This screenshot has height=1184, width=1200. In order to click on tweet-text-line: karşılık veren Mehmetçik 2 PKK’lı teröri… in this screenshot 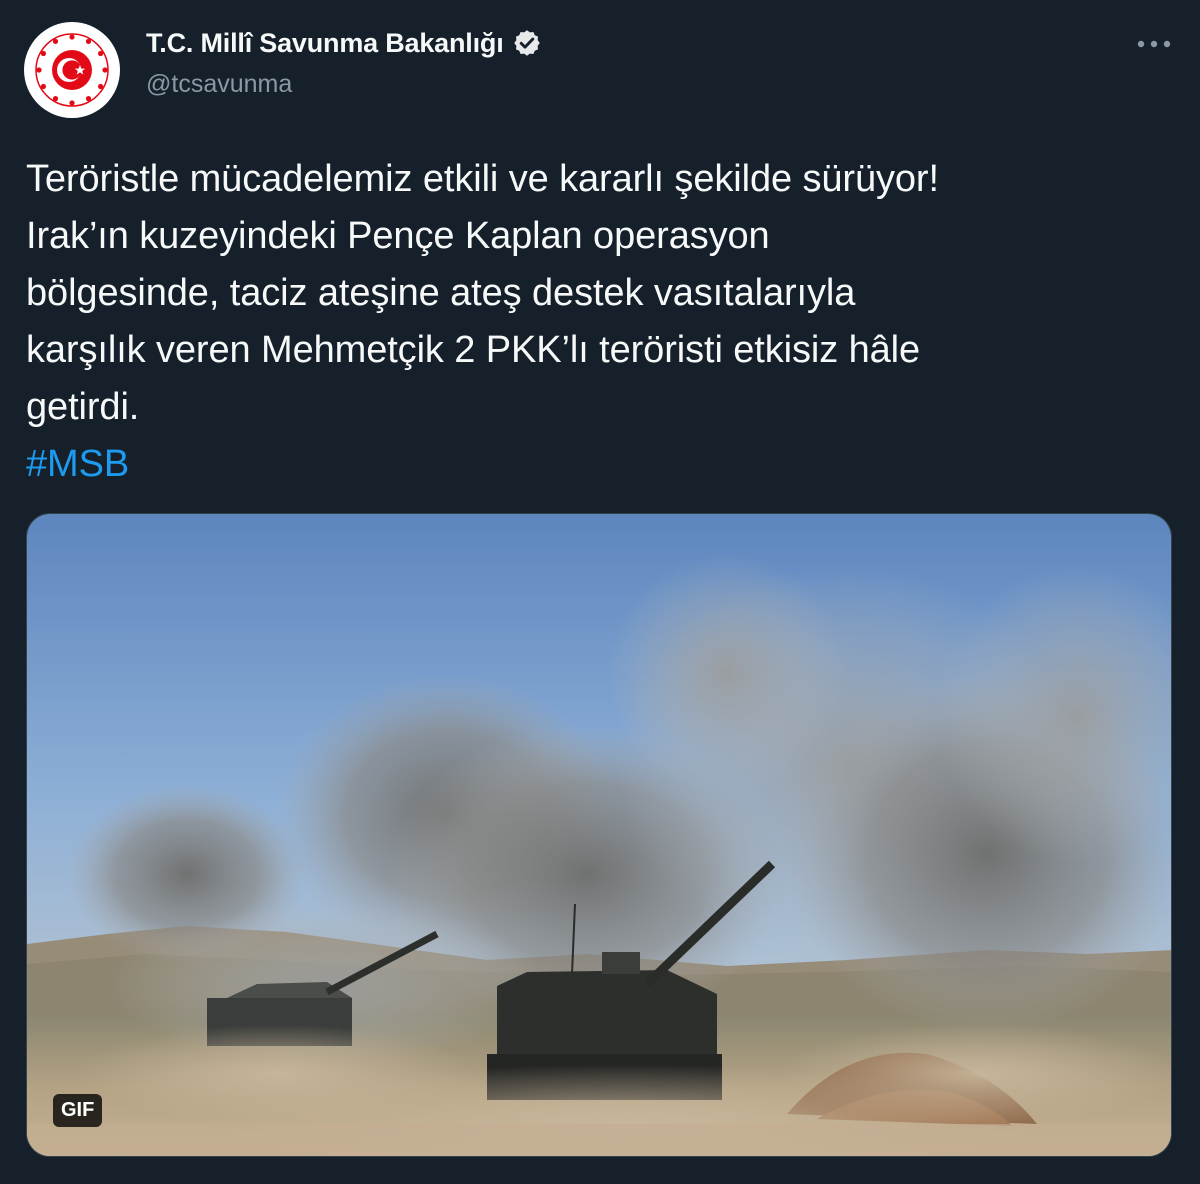, I will do `click(473, 350)`.